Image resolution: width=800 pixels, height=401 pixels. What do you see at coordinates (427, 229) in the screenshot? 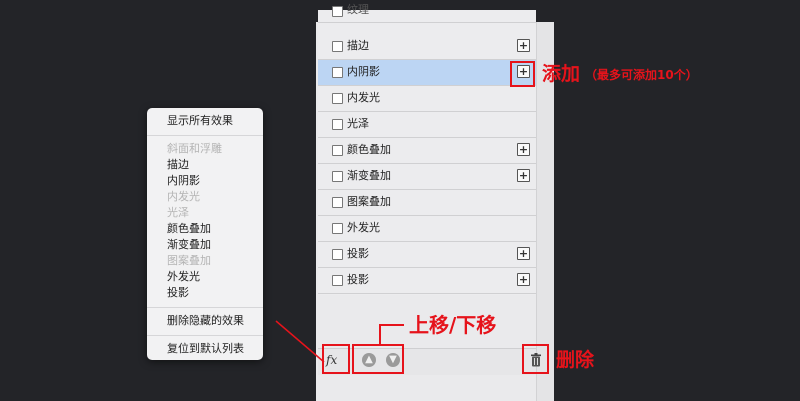
I see `list-item-outer-glow: 外发光` at bounding box center [427, 229].